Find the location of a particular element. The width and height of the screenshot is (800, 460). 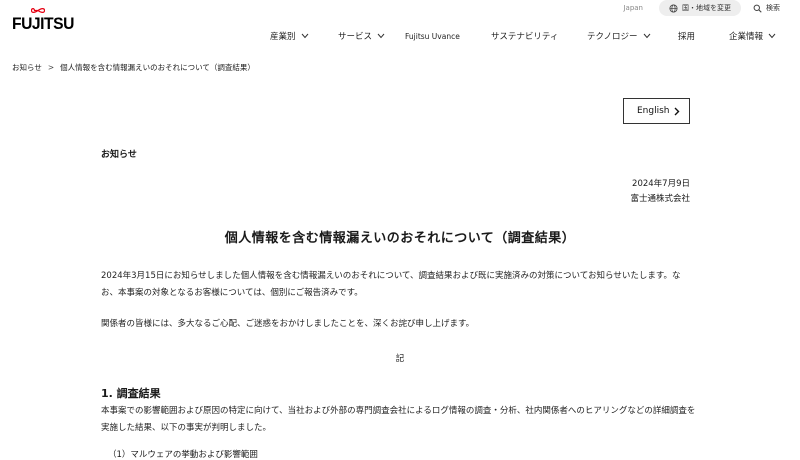

search-button: 検索 is located at coordinates (766, 8).